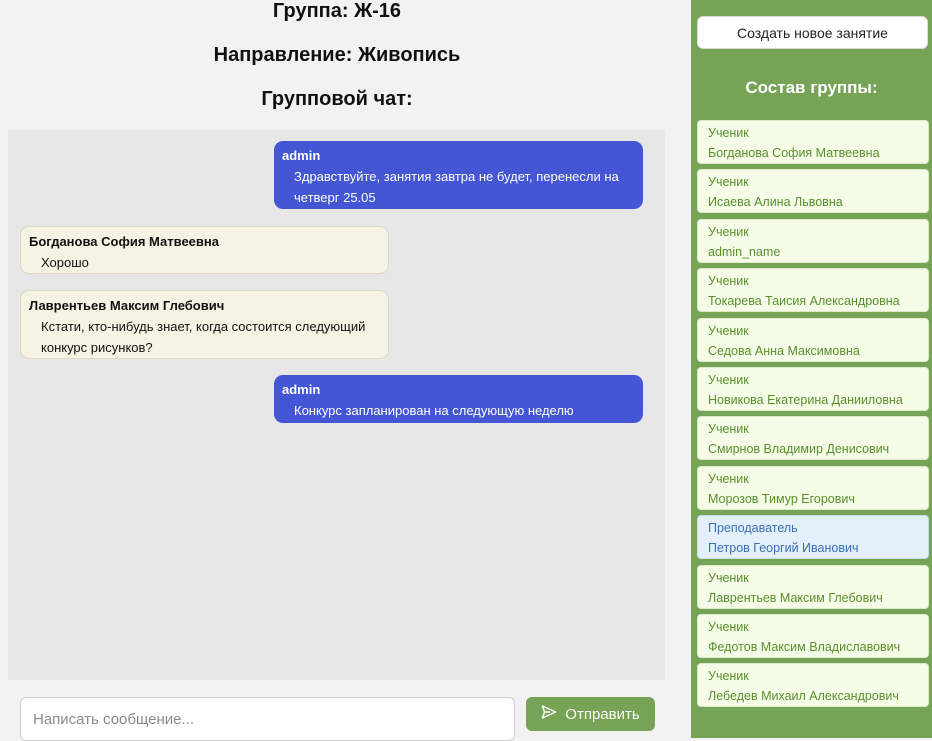  What do you see at coordinates (795, 597) in the screenshot?
I see `member-name: Лаврентьев Максим Глебович` at bounding box center [795, 597].